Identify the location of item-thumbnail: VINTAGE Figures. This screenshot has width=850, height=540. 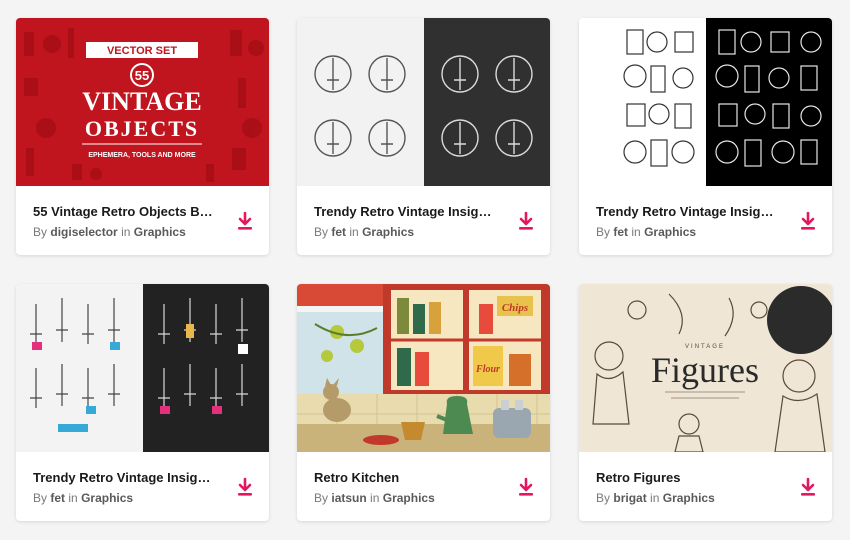
(705, 368).